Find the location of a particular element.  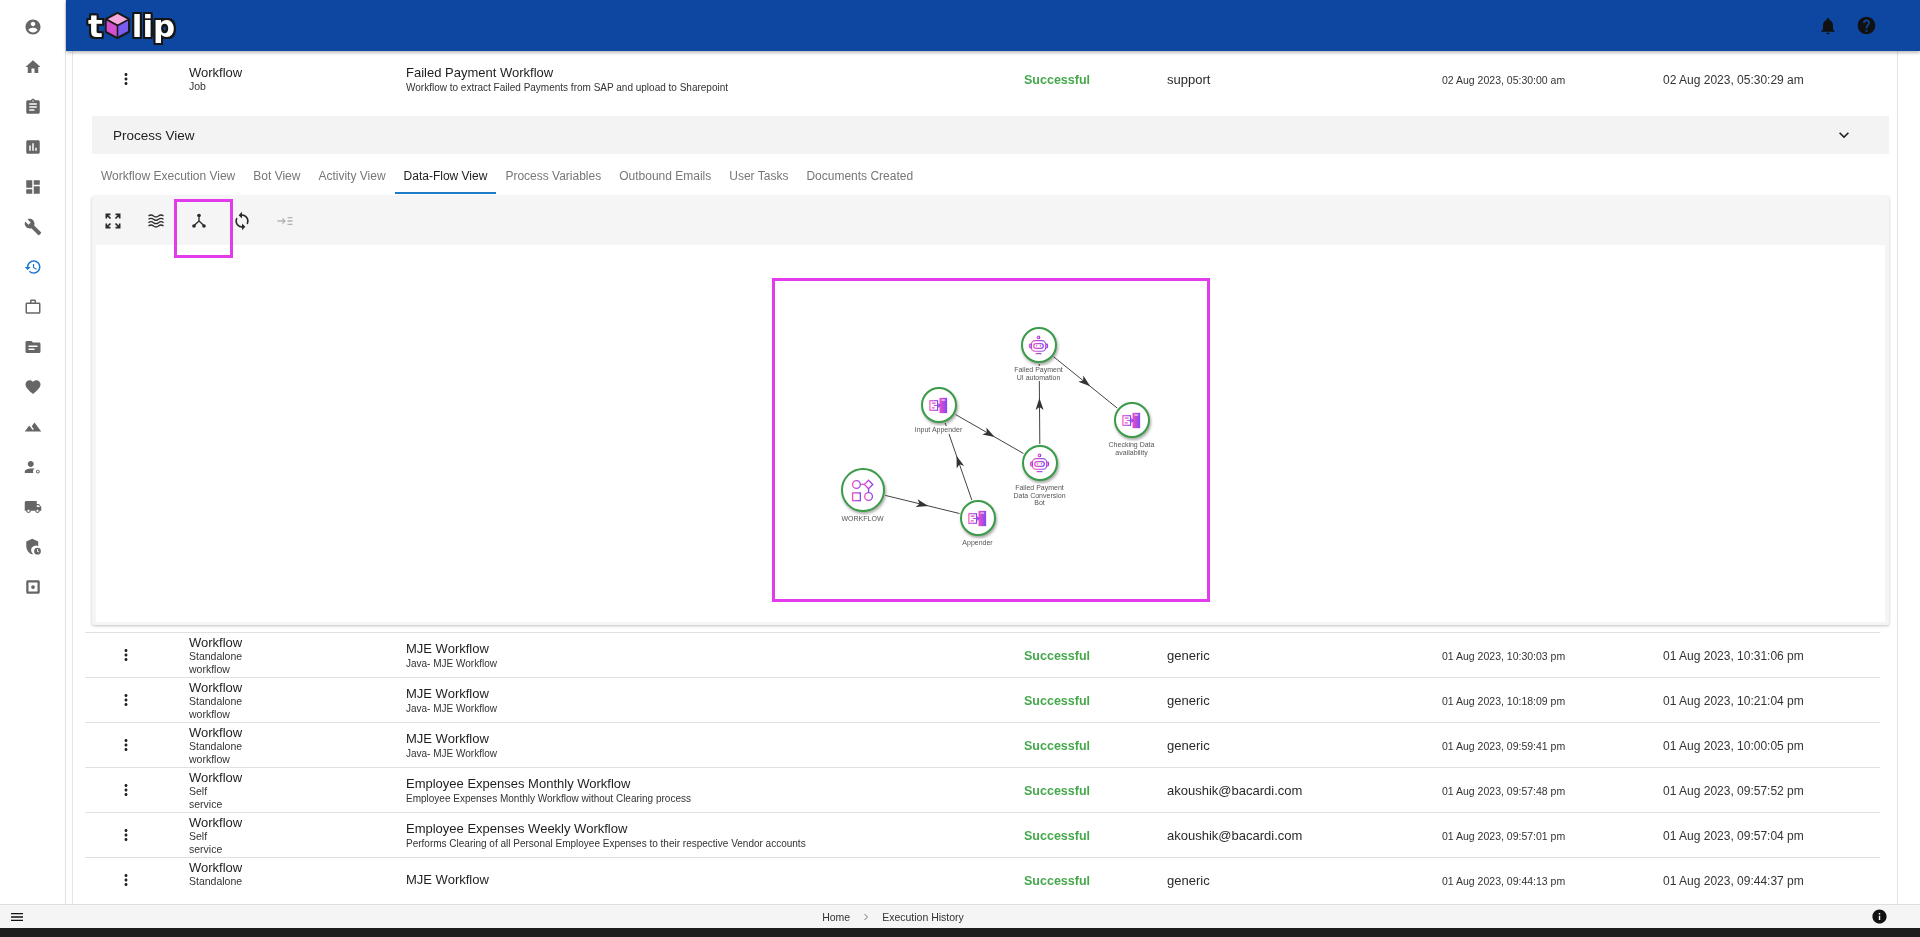

start-time: 01 Aug 2023, 10:18:09 pm is located at coordinates (1504, 701).